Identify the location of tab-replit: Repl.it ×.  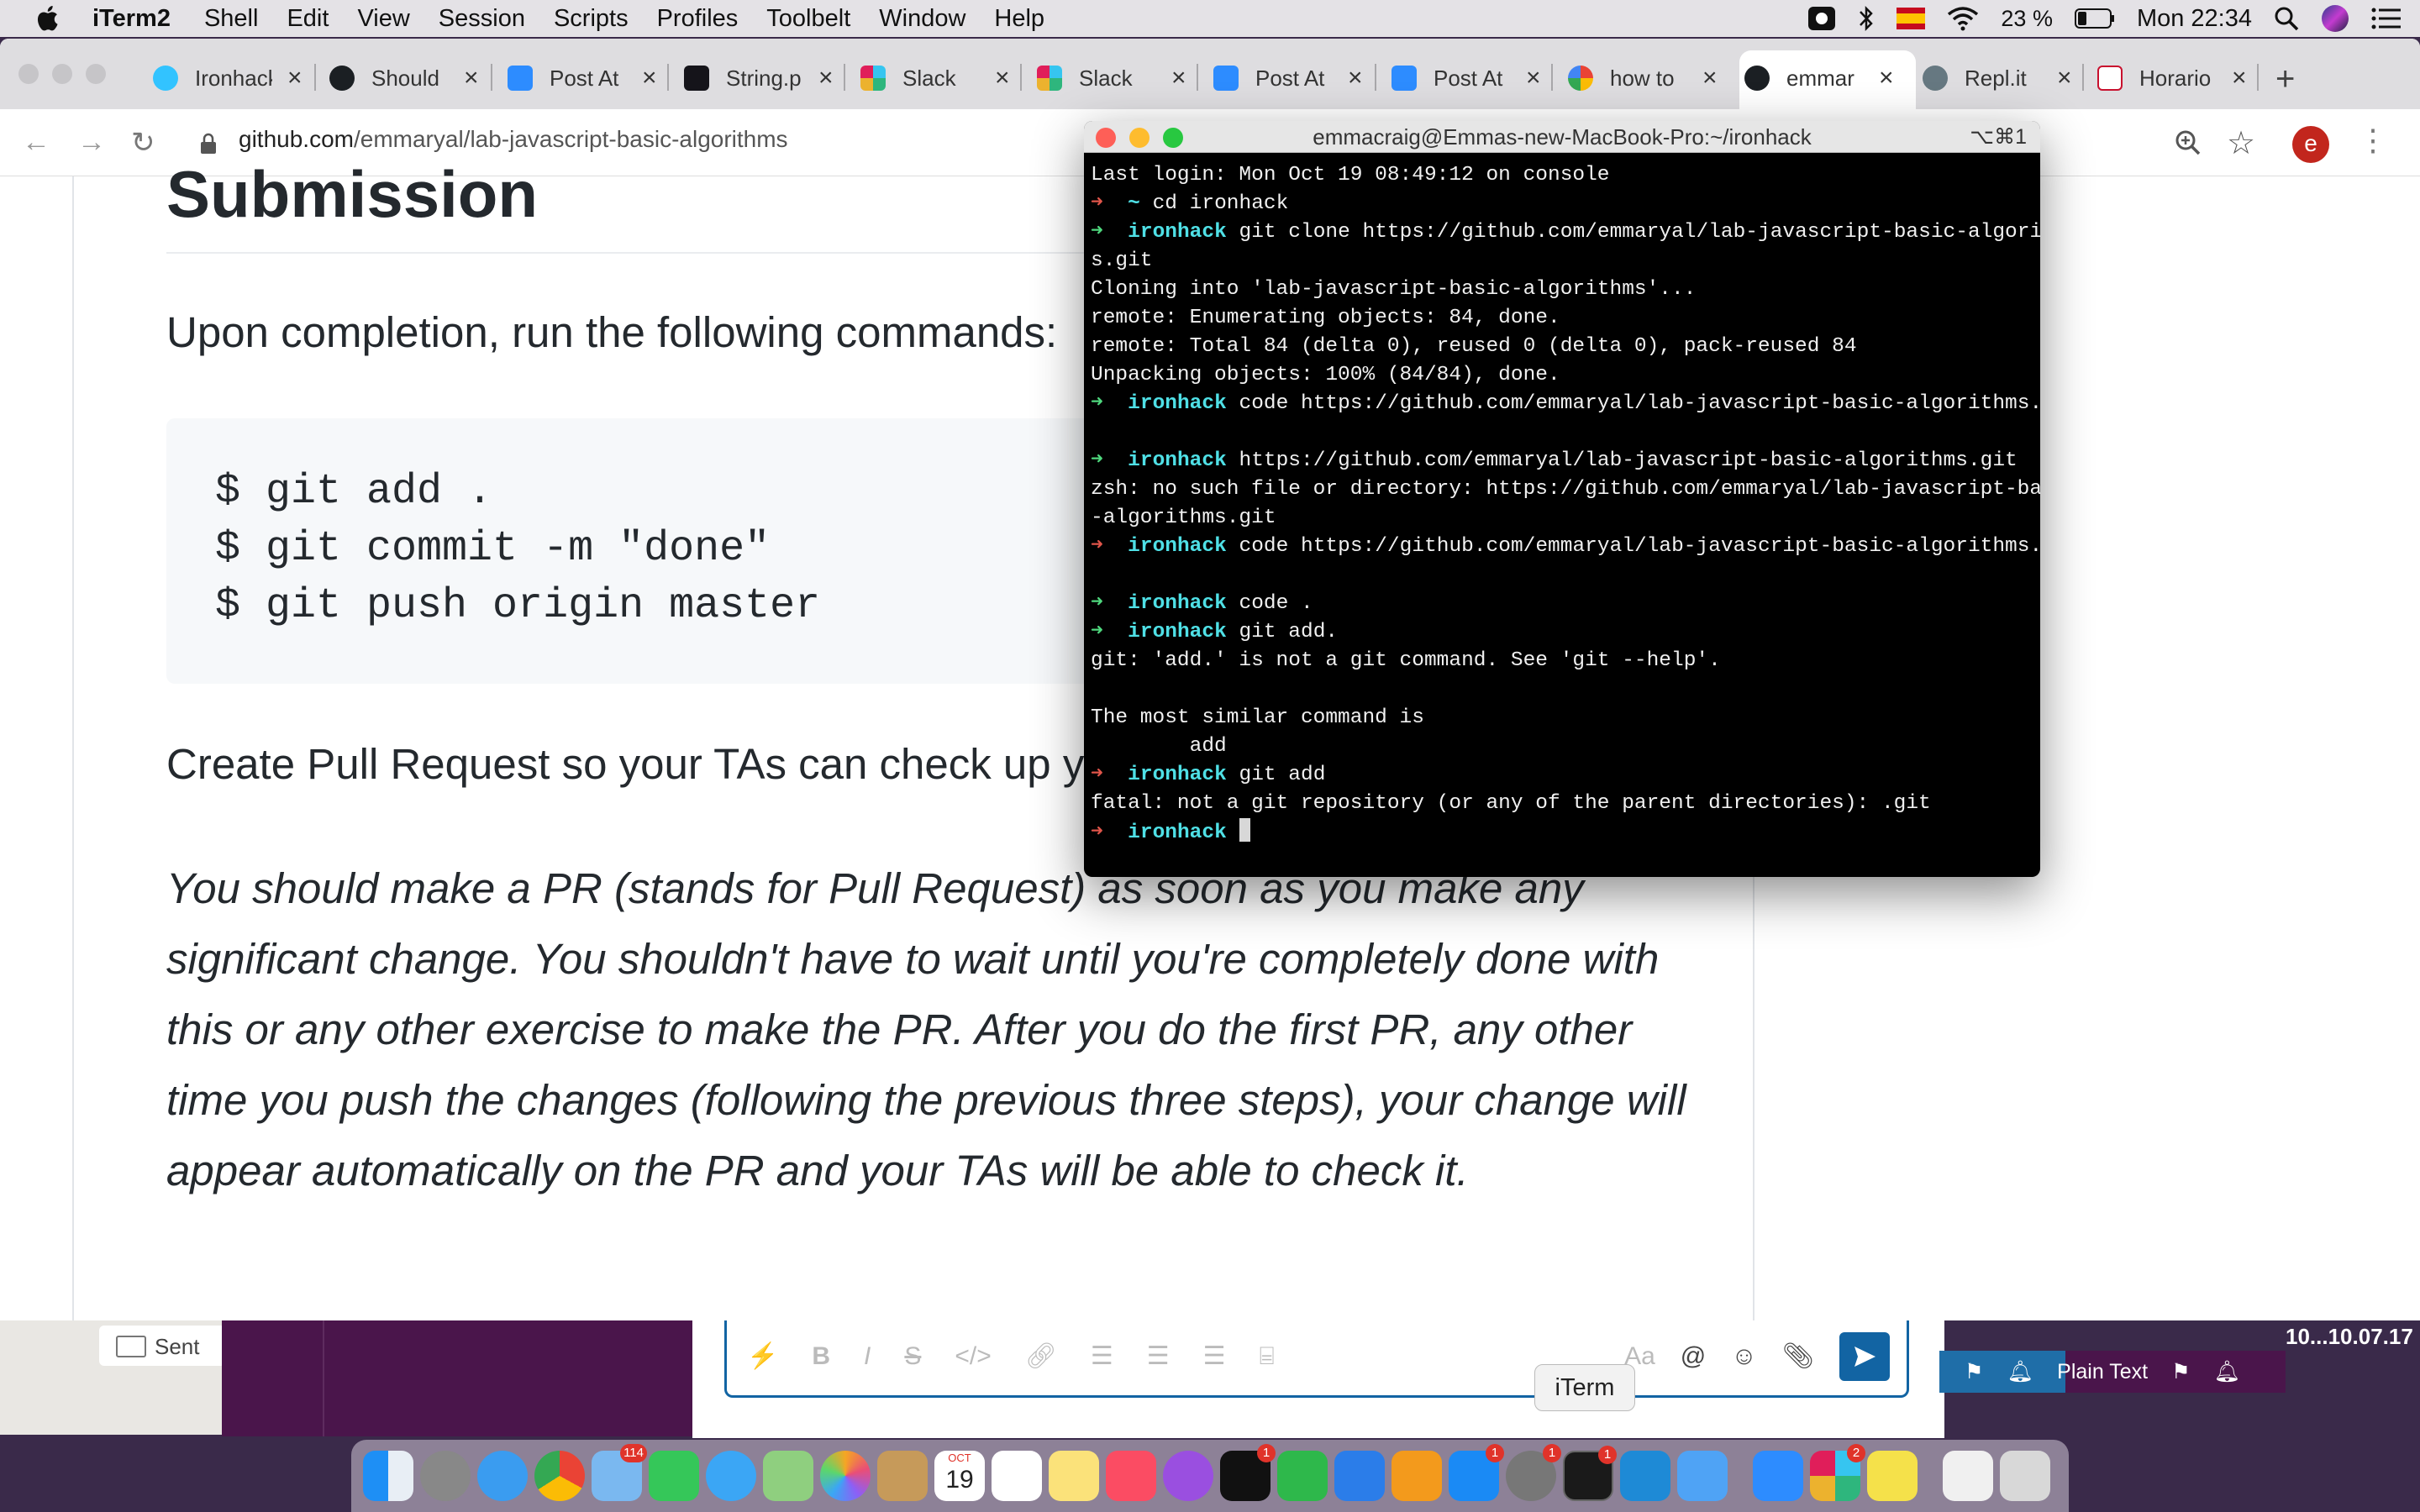
(1997, 78).